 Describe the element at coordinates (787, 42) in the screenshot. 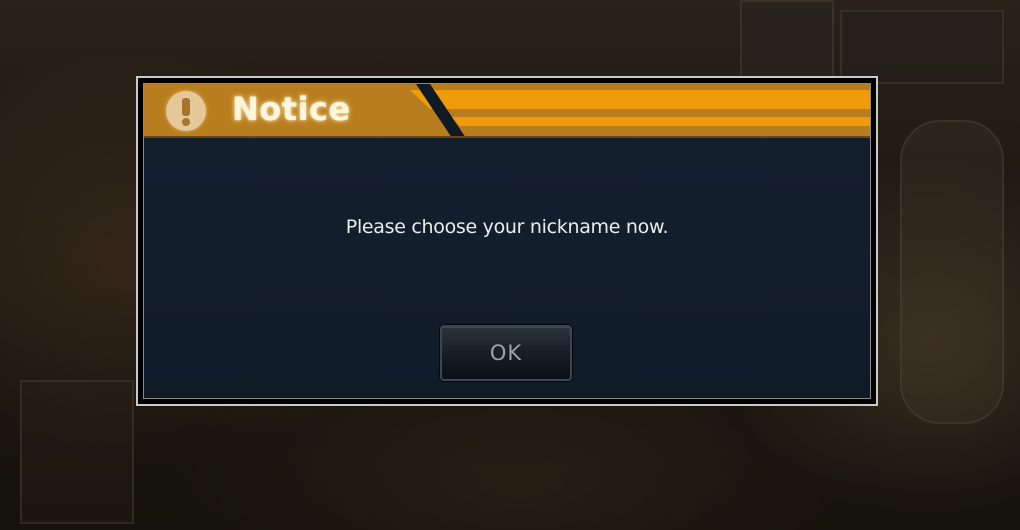

I see `background-window-frame` at that location.